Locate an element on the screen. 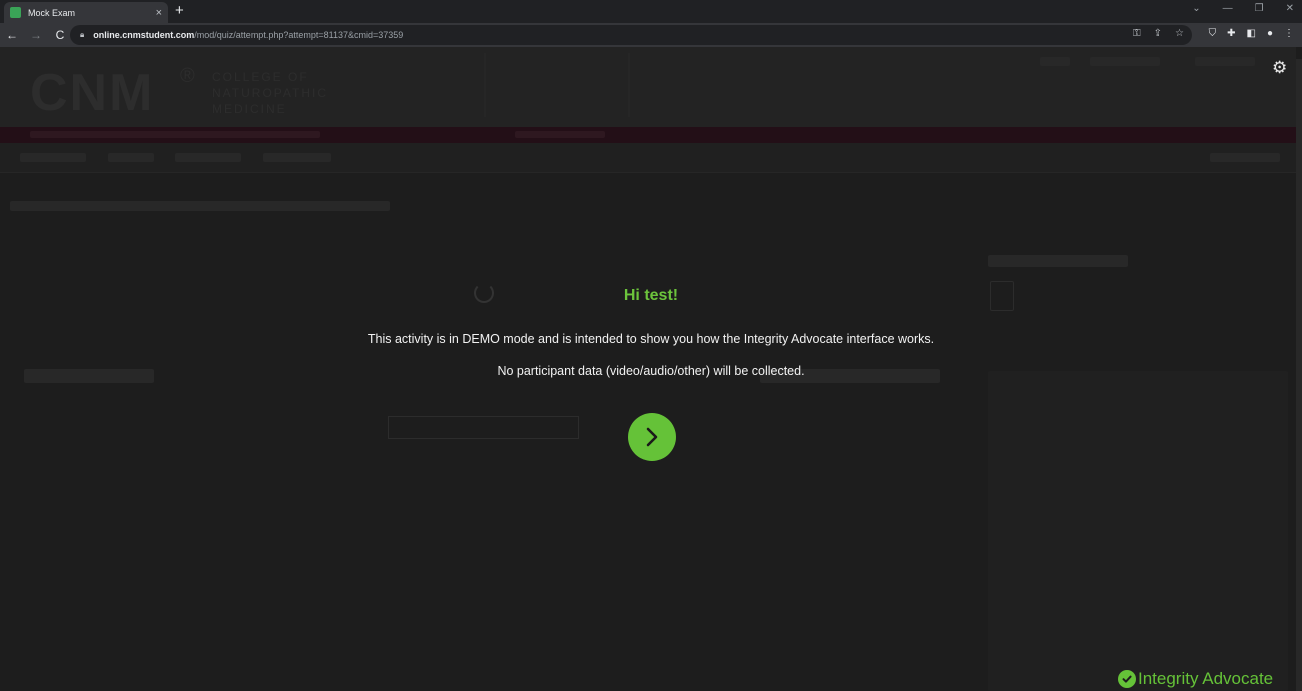 The height and width of the screenshot is (691, 1302). shield-extension-icon: ⛉ is located at coordinates (1213, 33).